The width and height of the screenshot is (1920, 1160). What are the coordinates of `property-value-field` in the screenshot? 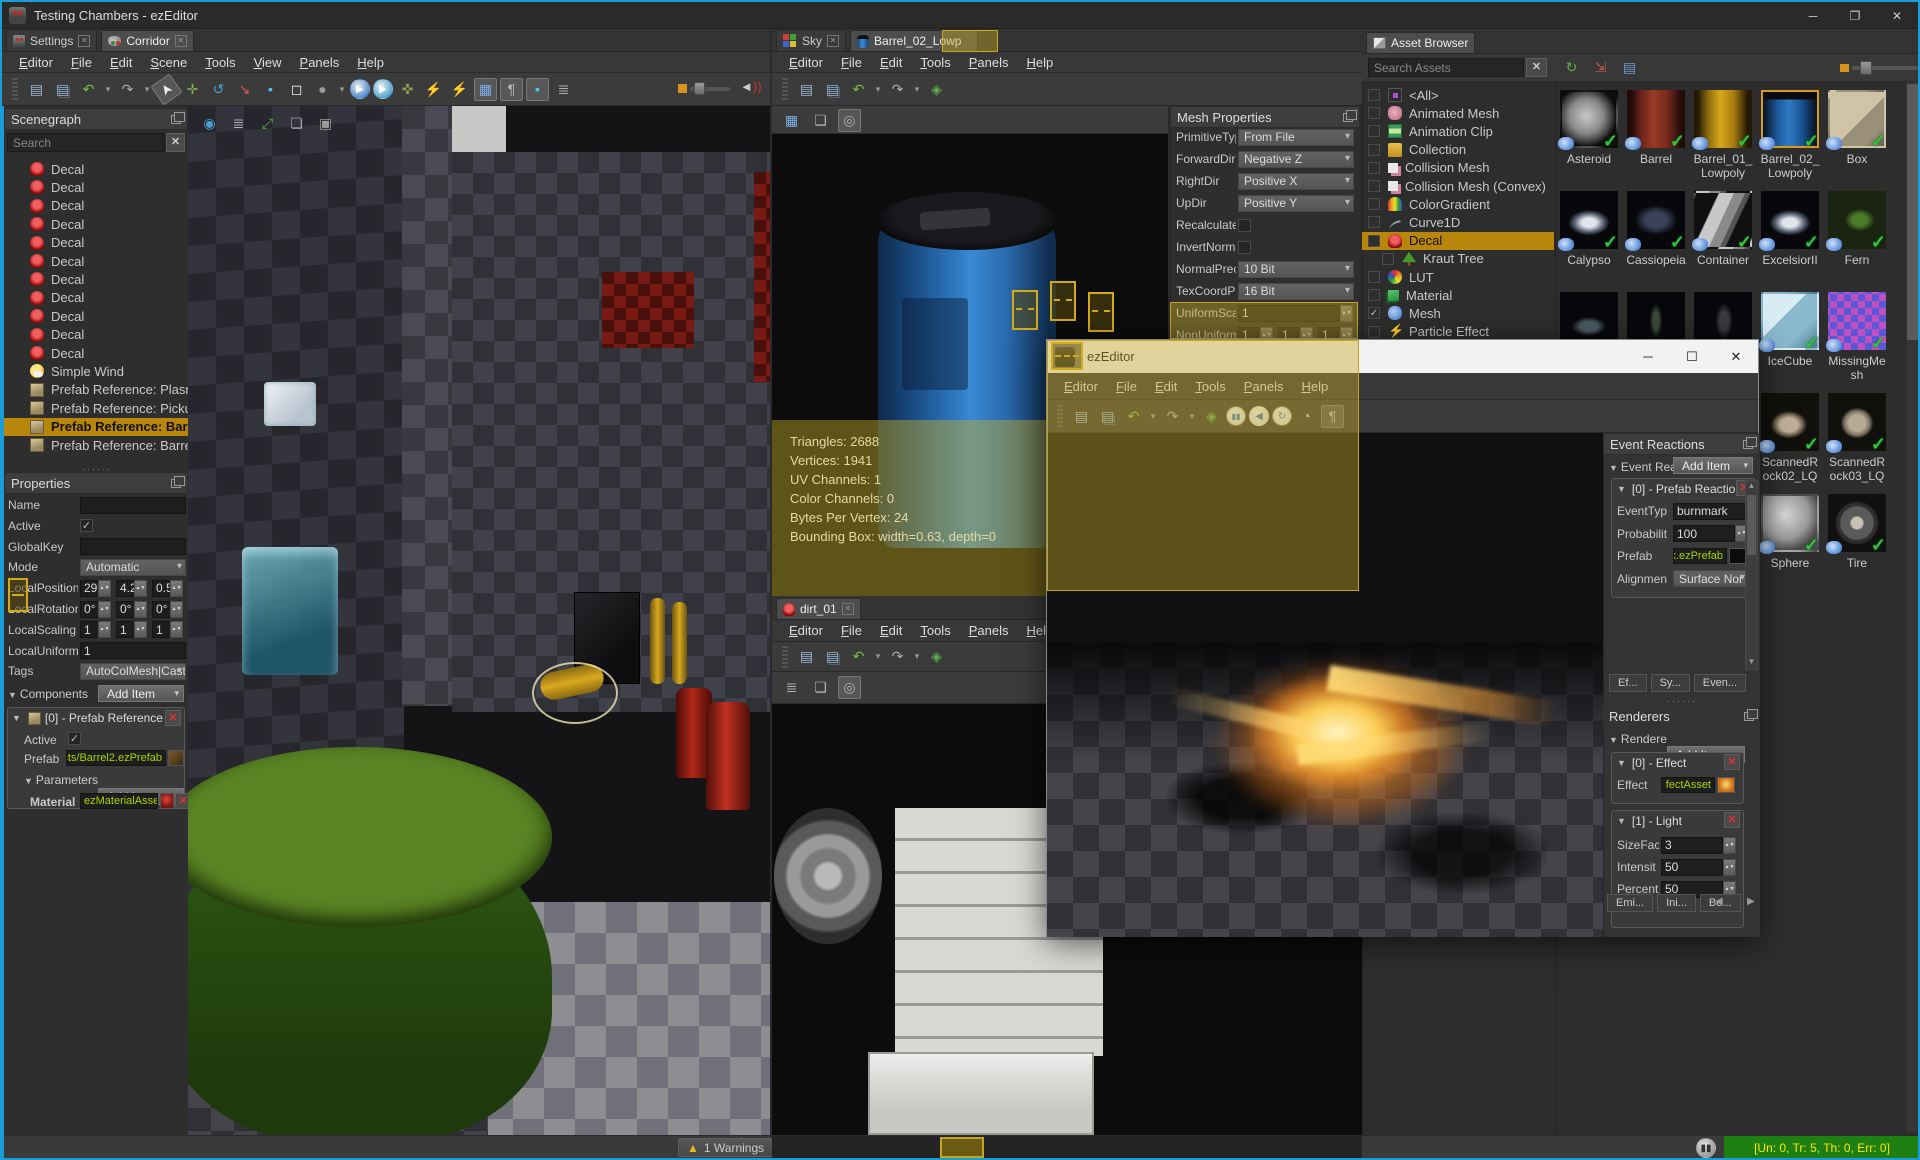 It's located at (133, 547).